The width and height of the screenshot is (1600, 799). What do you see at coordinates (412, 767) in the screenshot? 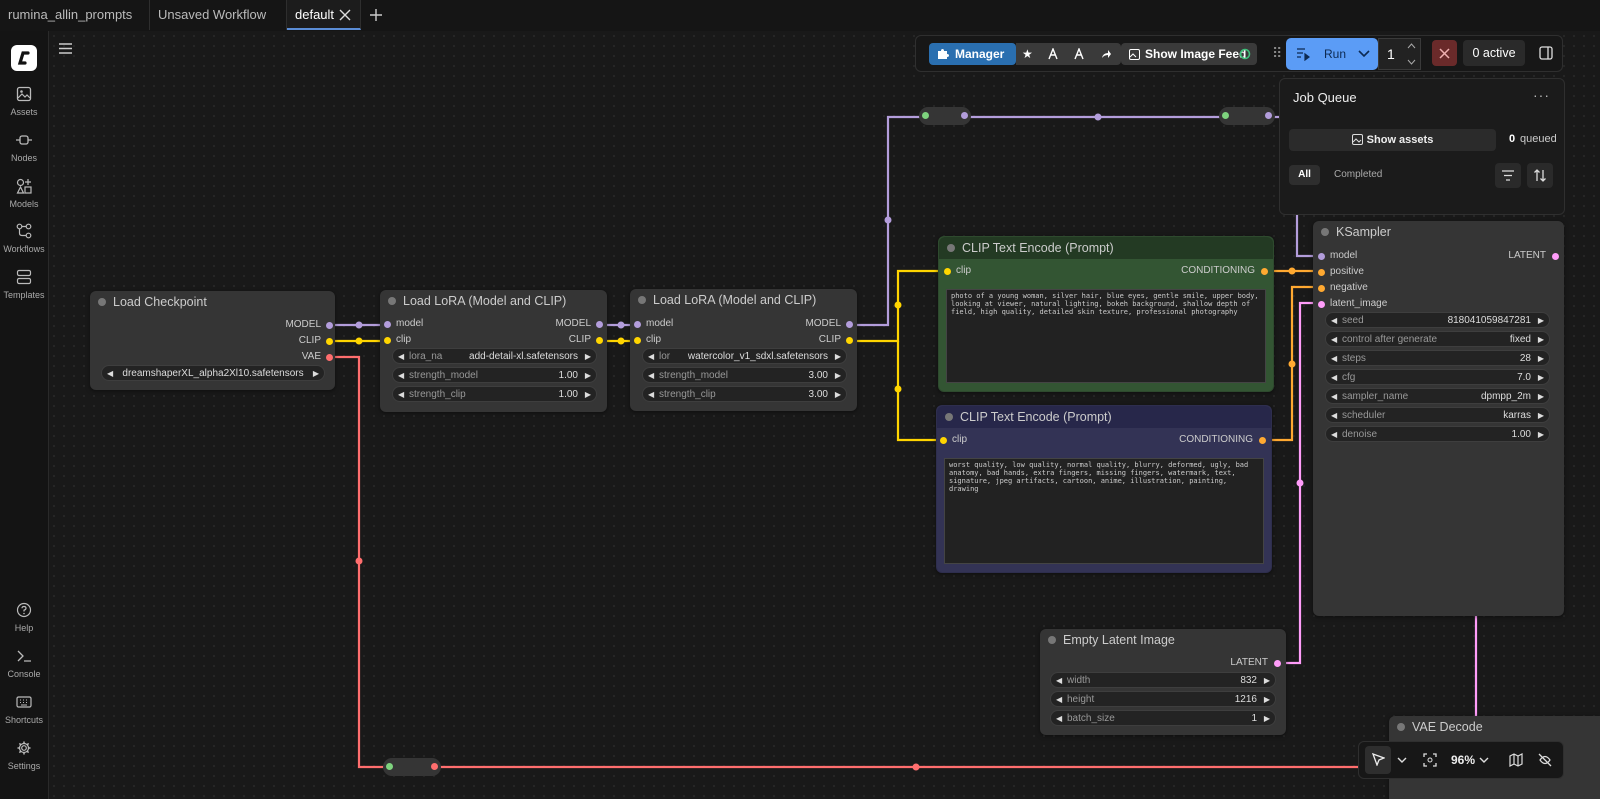
I see `reroute-node` at bounding box center [412, 767].